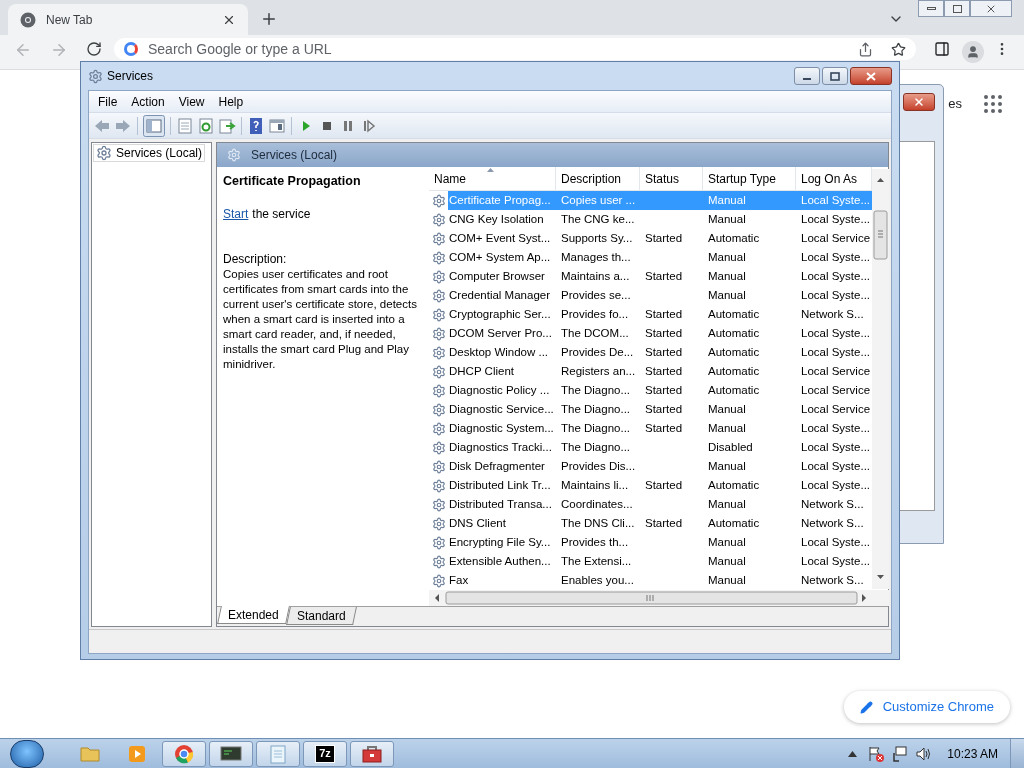  I want to click on export-icon, so click(227, 125).